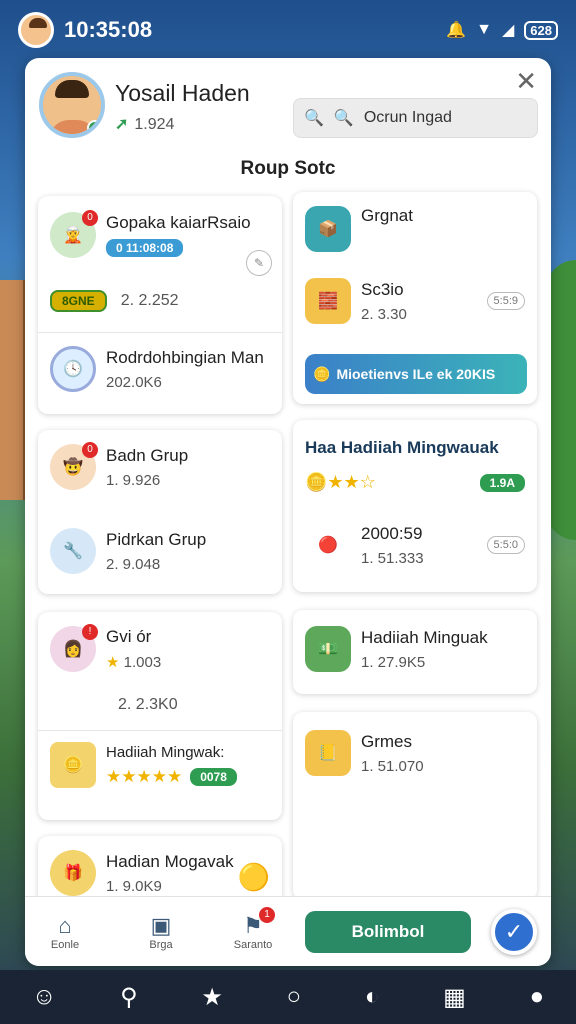 The width and height of the screenshot is (576, 1024). What do you see at coordinates (505, 545) in the screenshot?
I see `timer-label: 5:5:0` at bounding box center [505, 545].